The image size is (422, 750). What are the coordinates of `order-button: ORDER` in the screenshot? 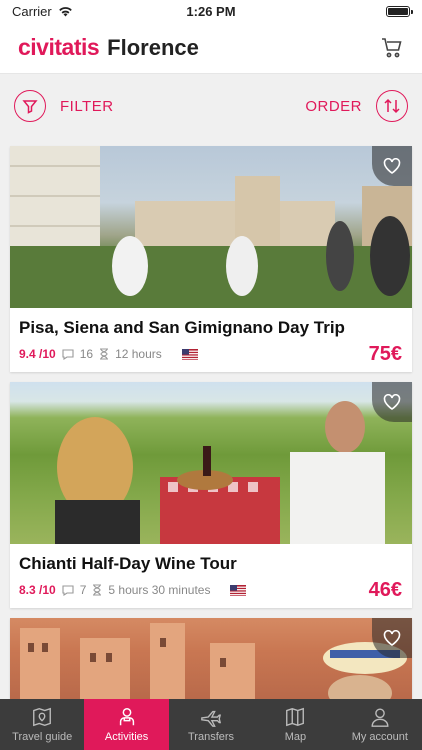 It's located at (356, 106).